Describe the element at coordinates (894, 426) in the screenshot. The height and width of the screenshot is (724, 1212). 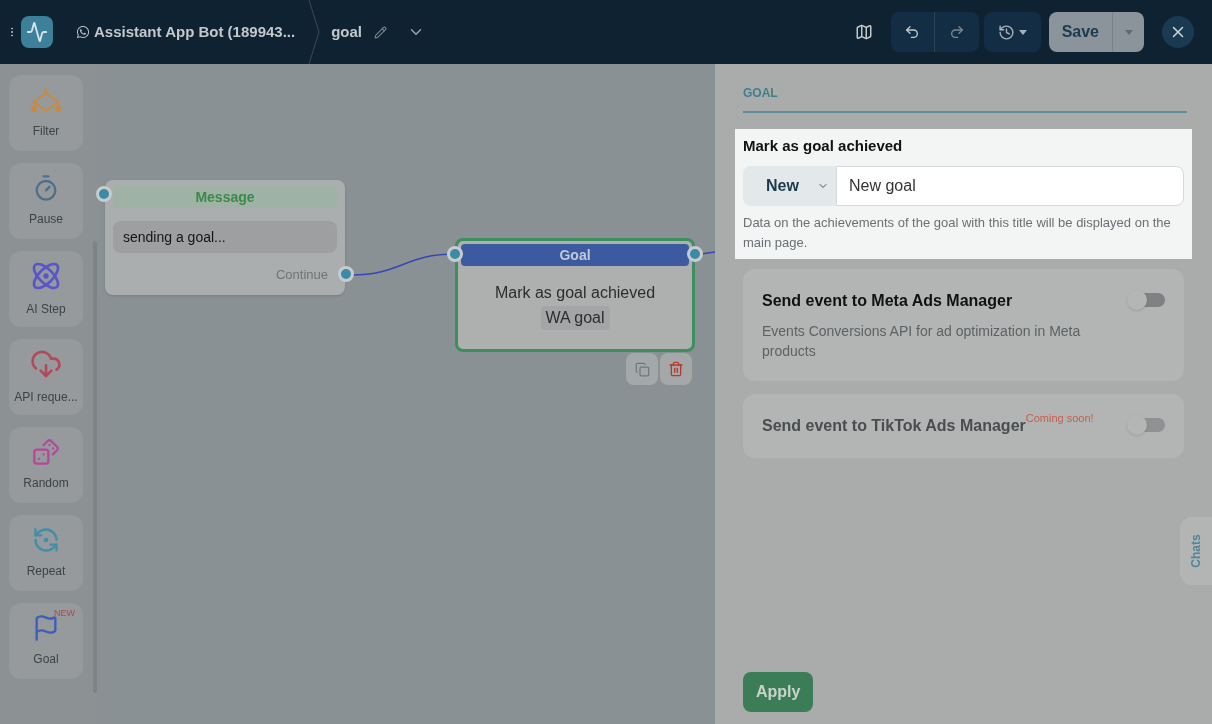
I see `integration-title: Send event to TikTok Ads Manager` at that location.